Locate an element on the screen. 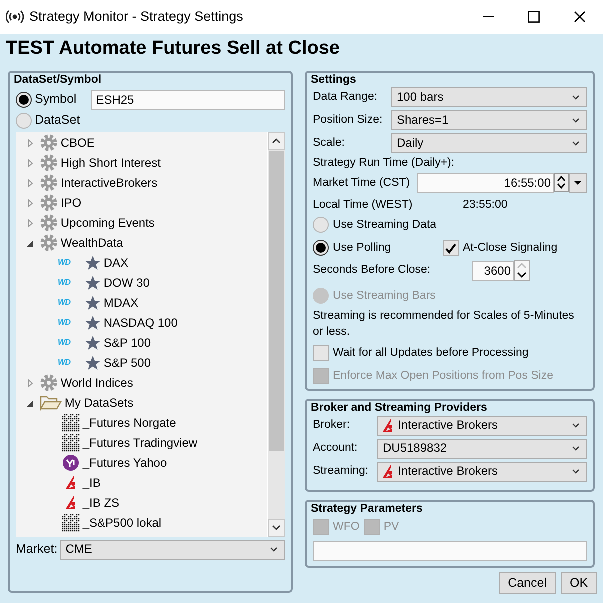 The image size is (603, 603). tree-item: WealthData is located at coordinates (141, 243).